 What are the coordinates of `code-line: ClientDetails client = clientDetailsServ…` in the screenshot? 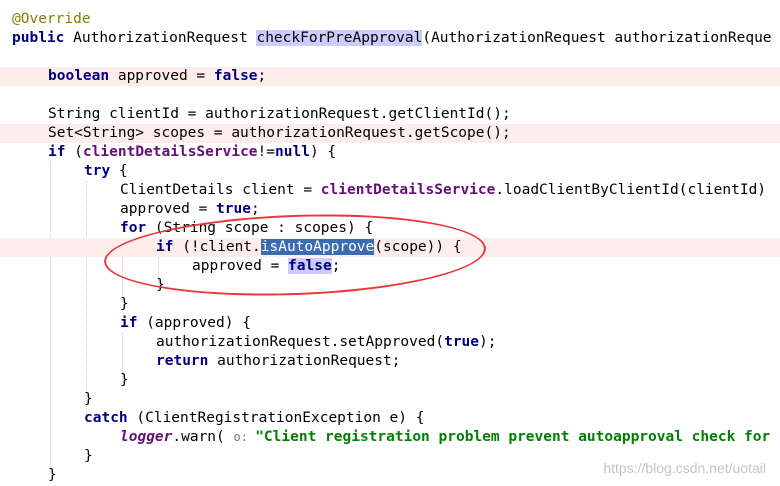 It's located at (390, 190).